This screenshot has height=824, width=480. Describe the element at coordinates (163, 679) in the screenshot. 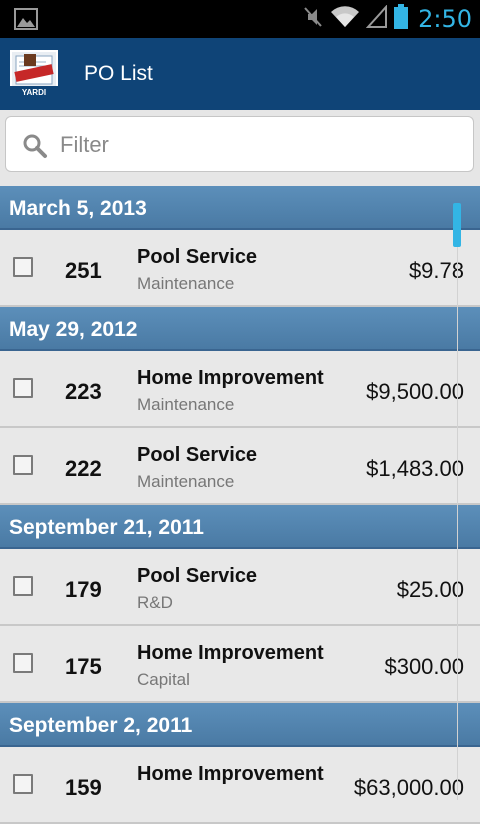

I see `po-category: Capital` at that location.